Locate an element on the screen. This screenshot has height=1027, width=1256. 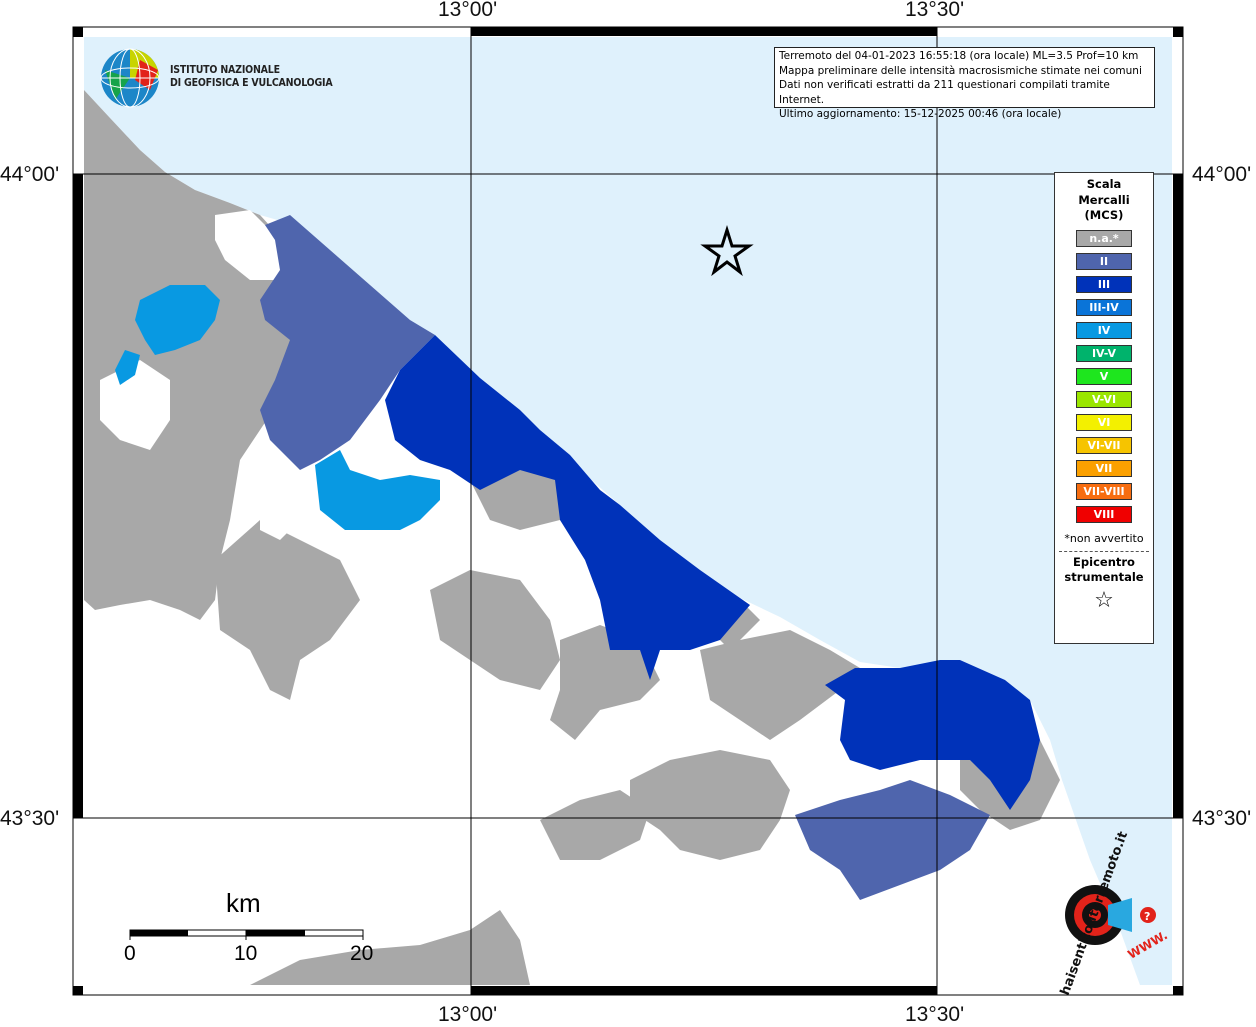
legend-item-3: III-IV is located at coordinates (1104, 307).